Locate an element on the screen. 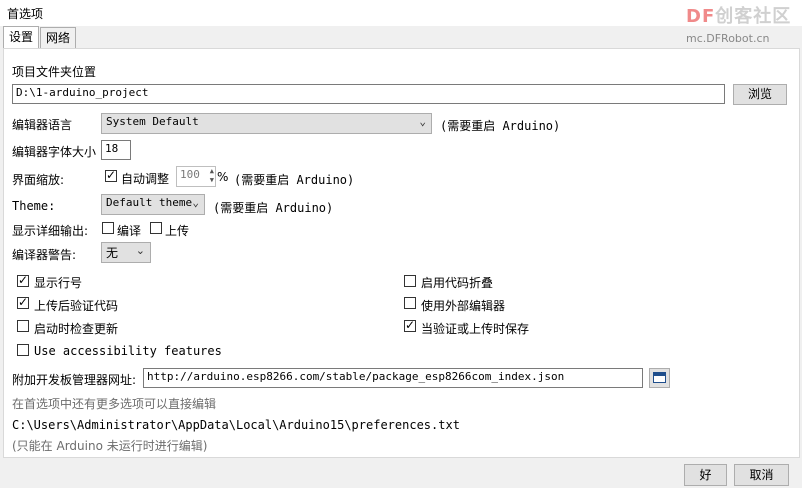 This screenshot has width=802, height=488. scale-percent-unit: % is located at coordinates (223, 177).